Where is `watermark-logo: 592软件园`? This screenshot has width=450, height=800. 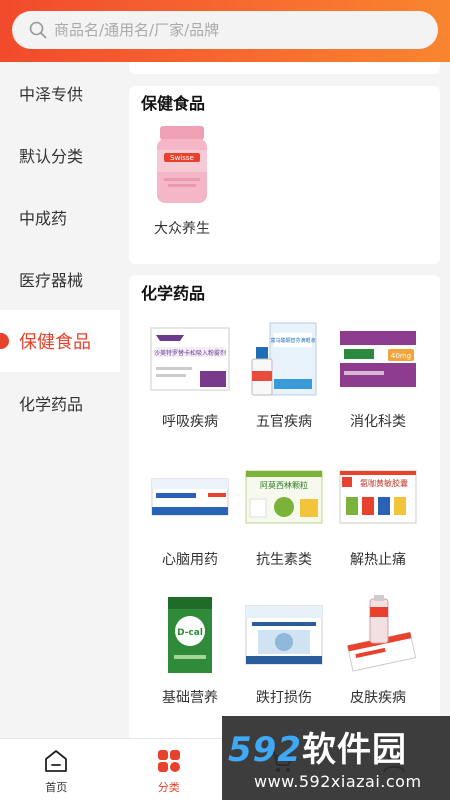 watermark-logo: 592软件园 is located at coordinates (317, 746).